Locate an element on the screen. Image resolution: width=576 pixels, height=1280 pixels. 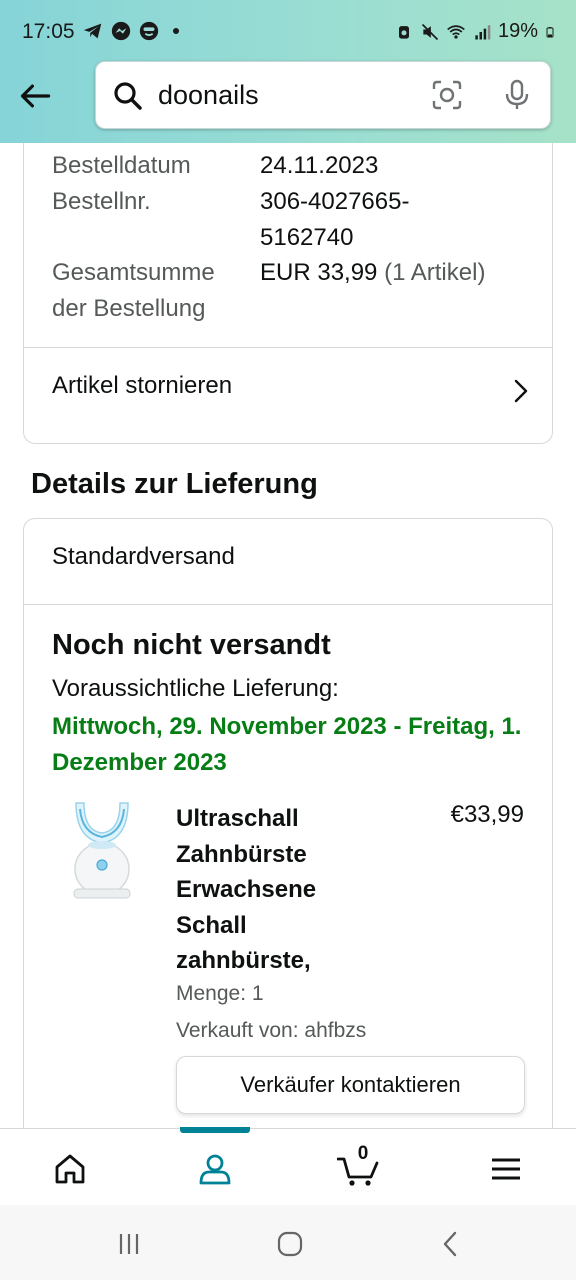
product-seller: Verkauft von: ahfbzs is located at coordinates (271, 1030).